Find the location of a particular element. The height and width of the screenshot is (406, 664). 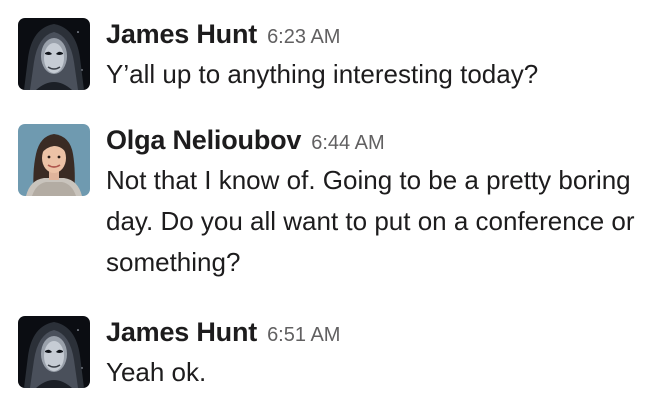

woman-portrait-avatar-icon is located at coordinates (54, 160).